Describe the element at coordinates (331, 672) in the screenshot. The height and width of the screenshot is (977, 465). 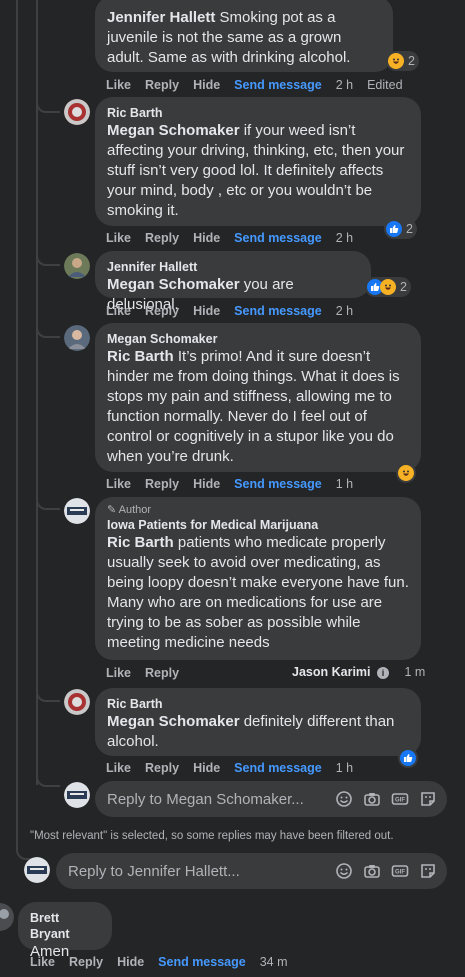
I see `reply-author: Jason Karimi` at that location.